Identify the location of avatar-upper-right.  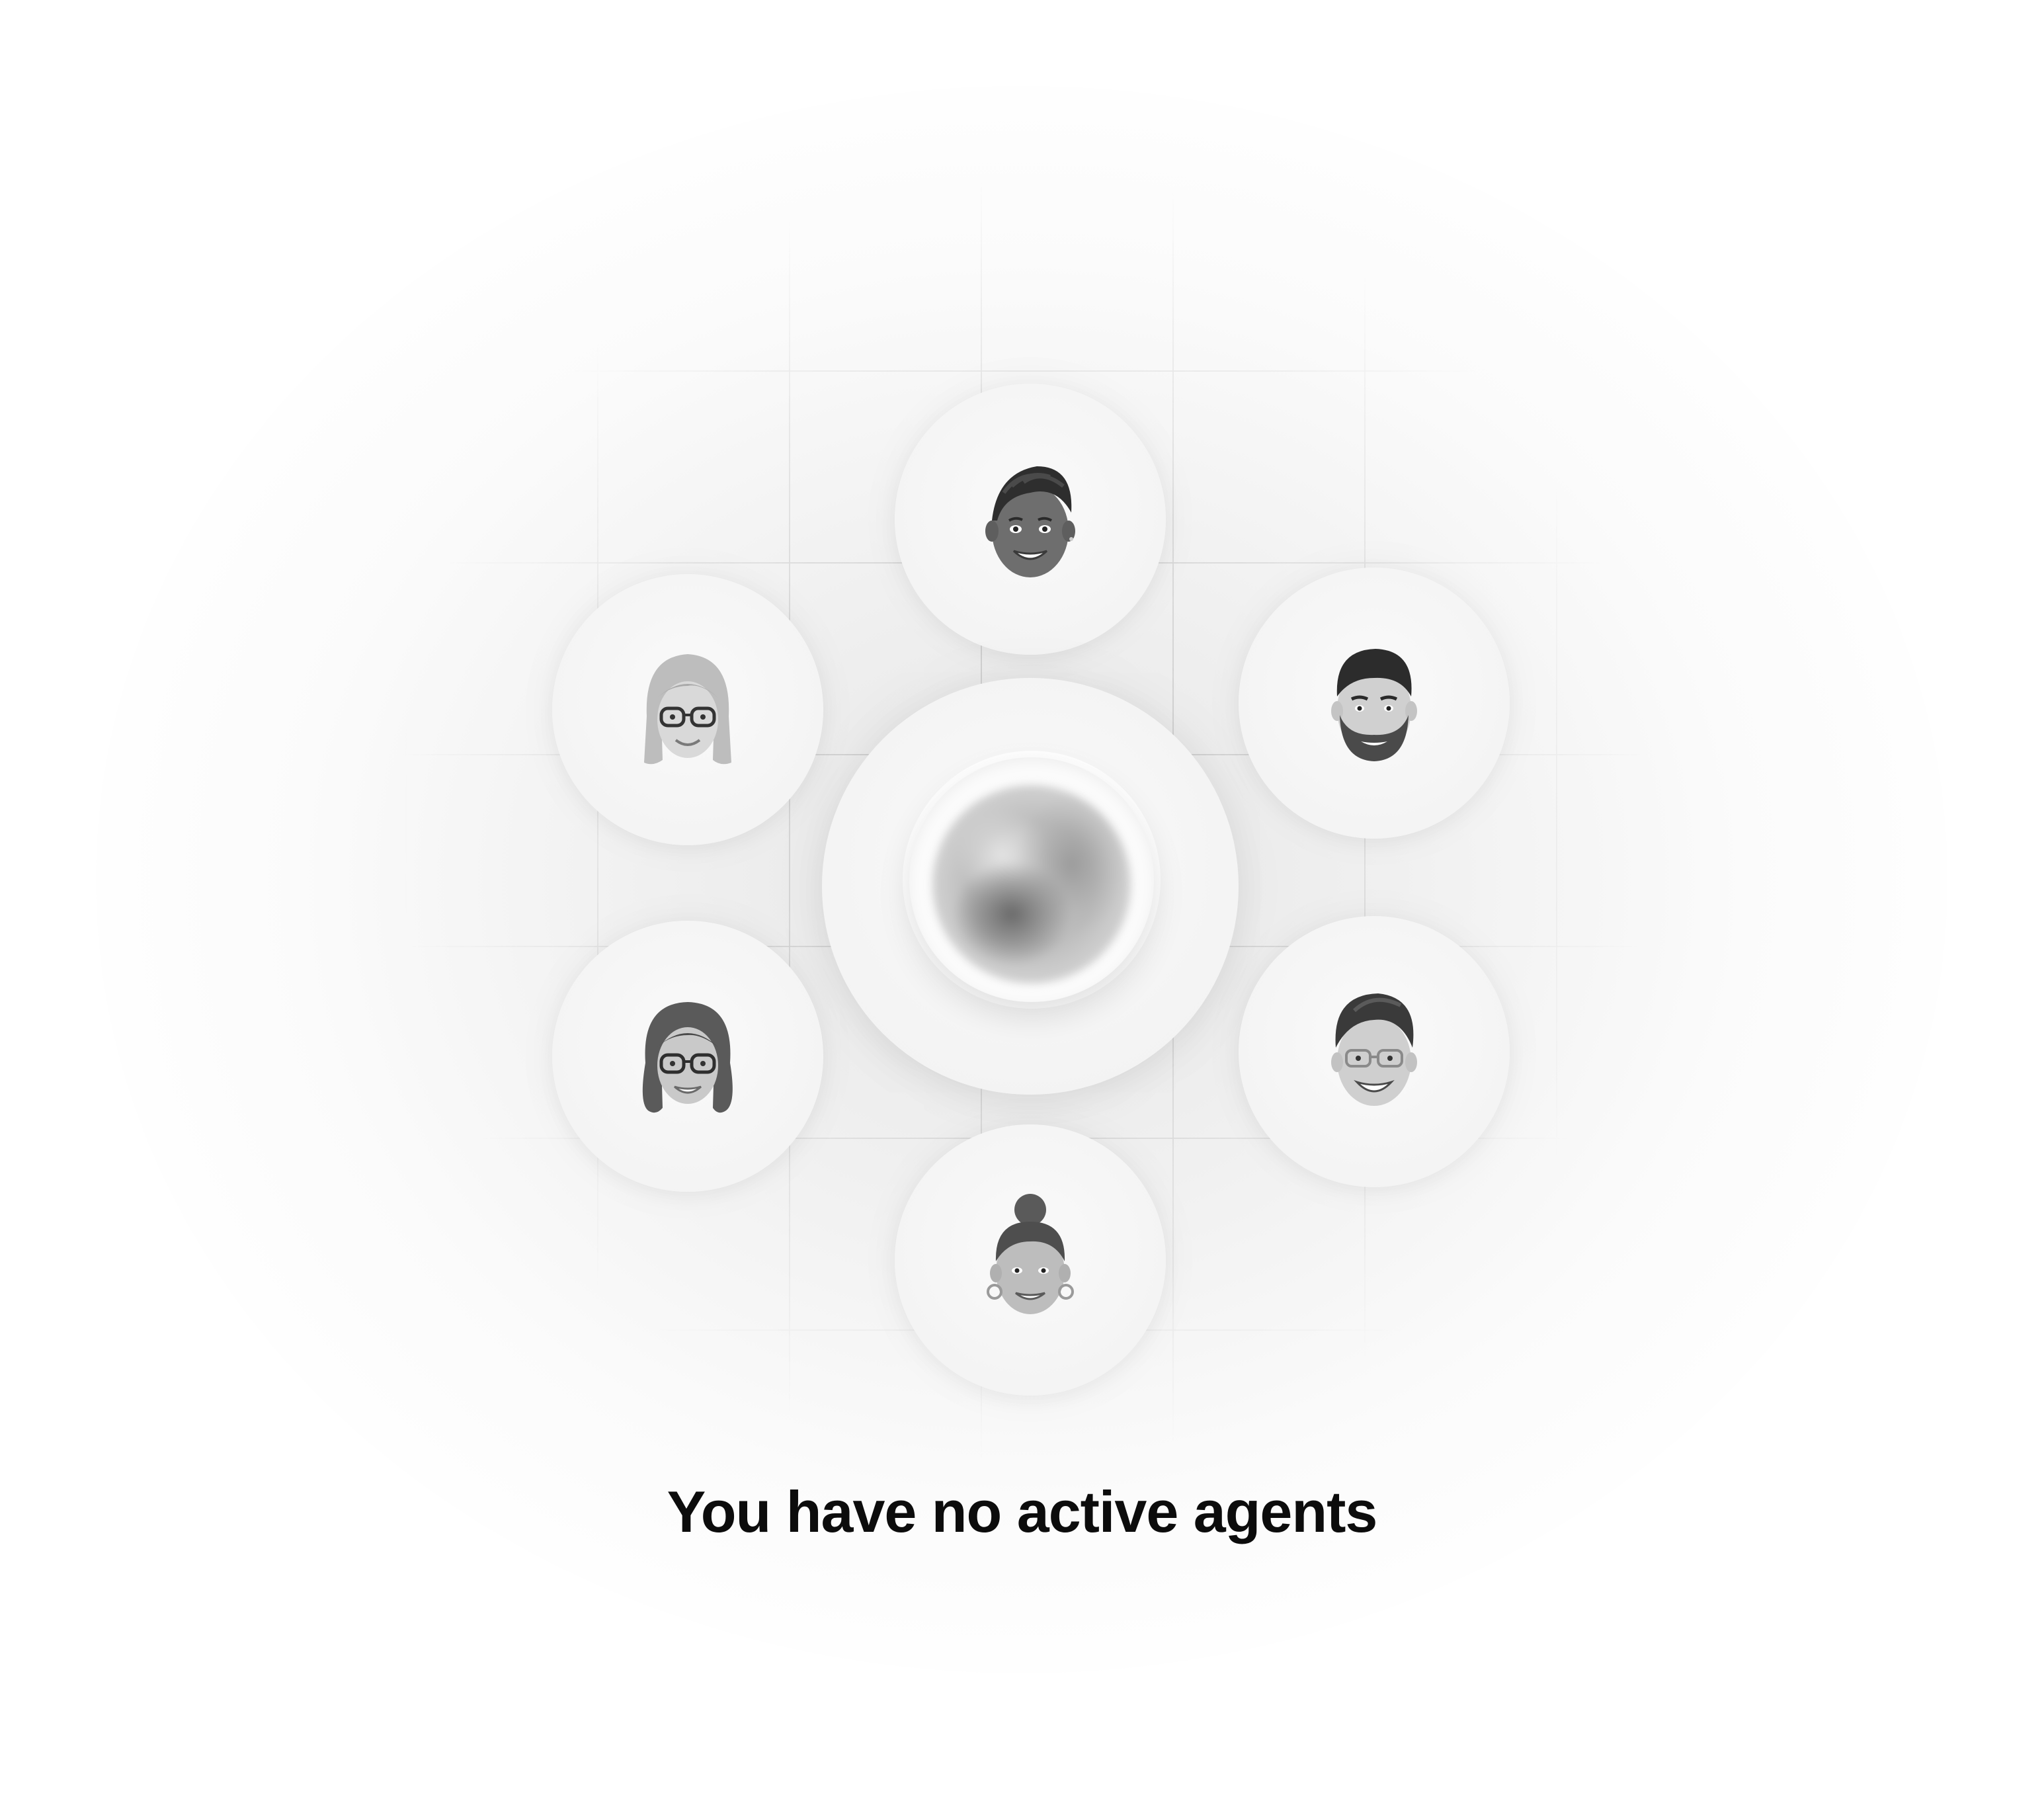
(1374, 703).